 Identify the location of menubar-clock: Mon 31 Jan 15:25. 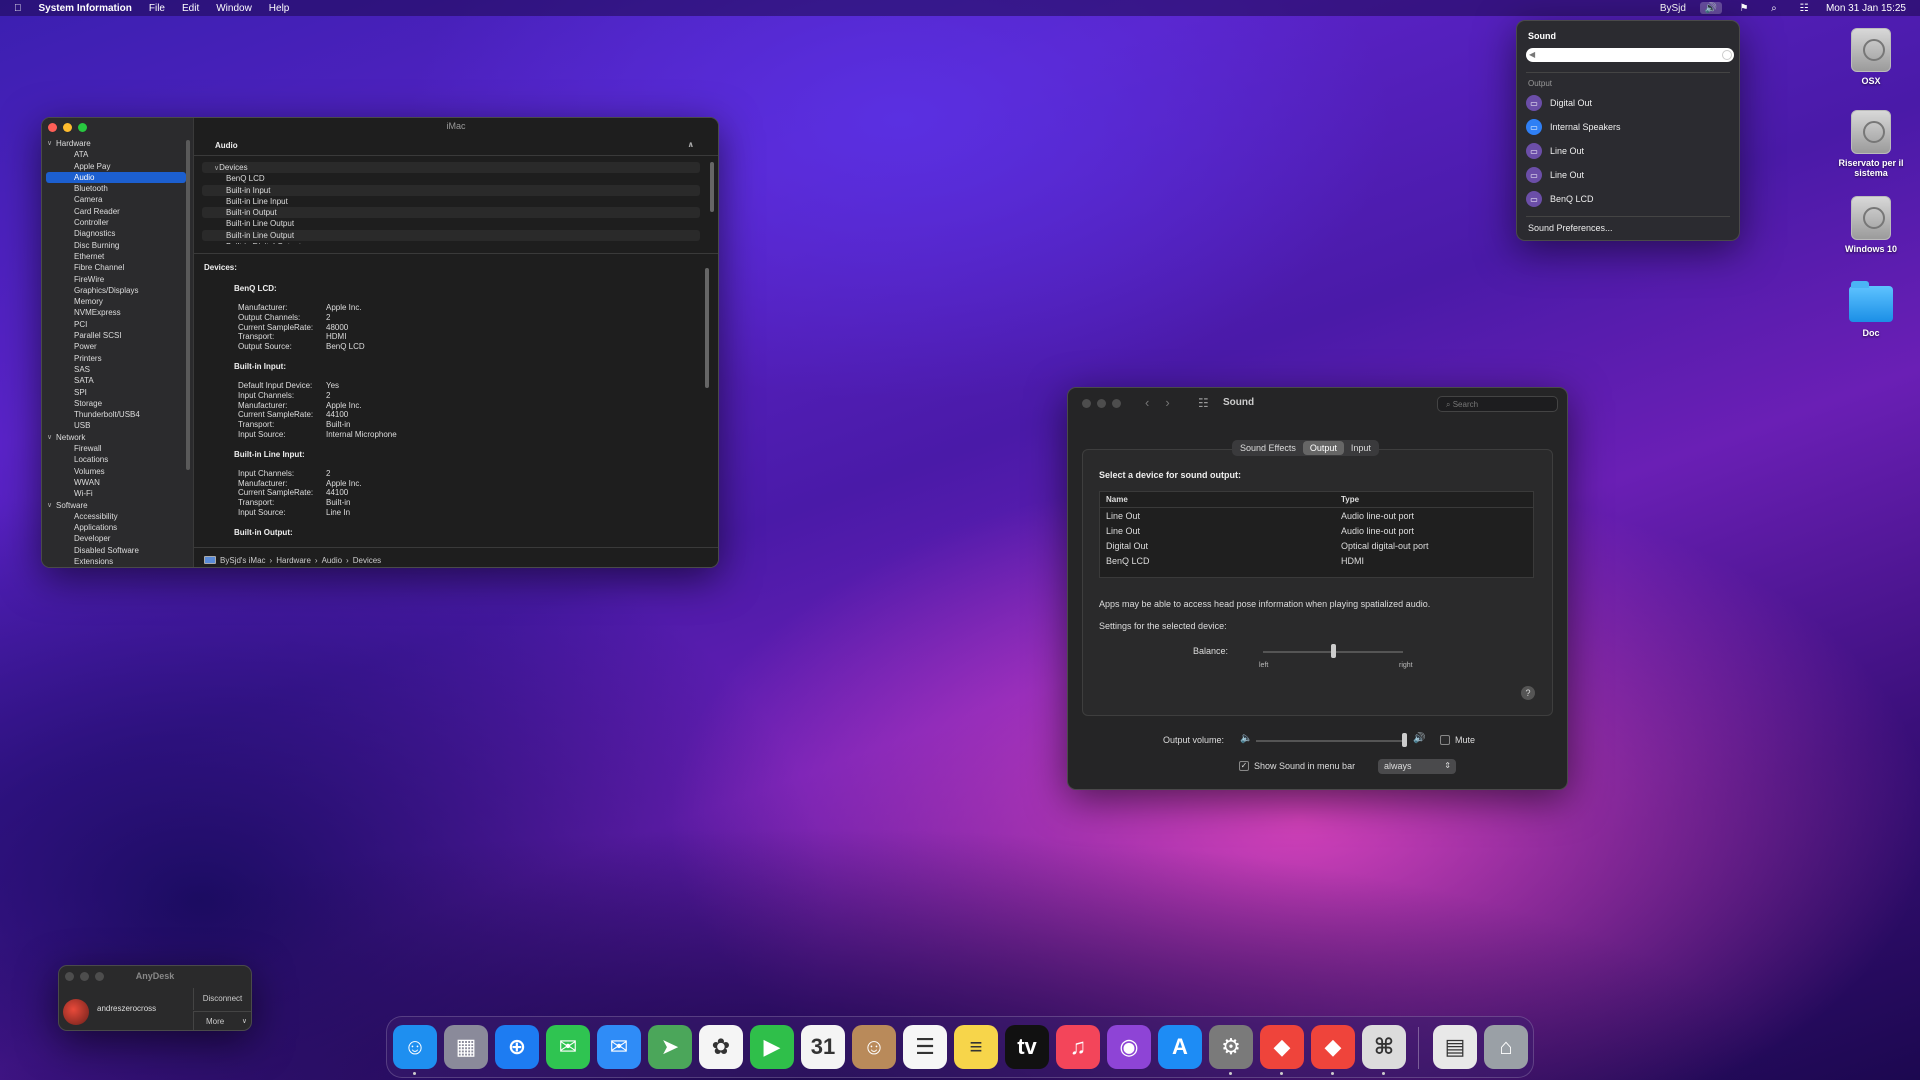
(1866, 8).